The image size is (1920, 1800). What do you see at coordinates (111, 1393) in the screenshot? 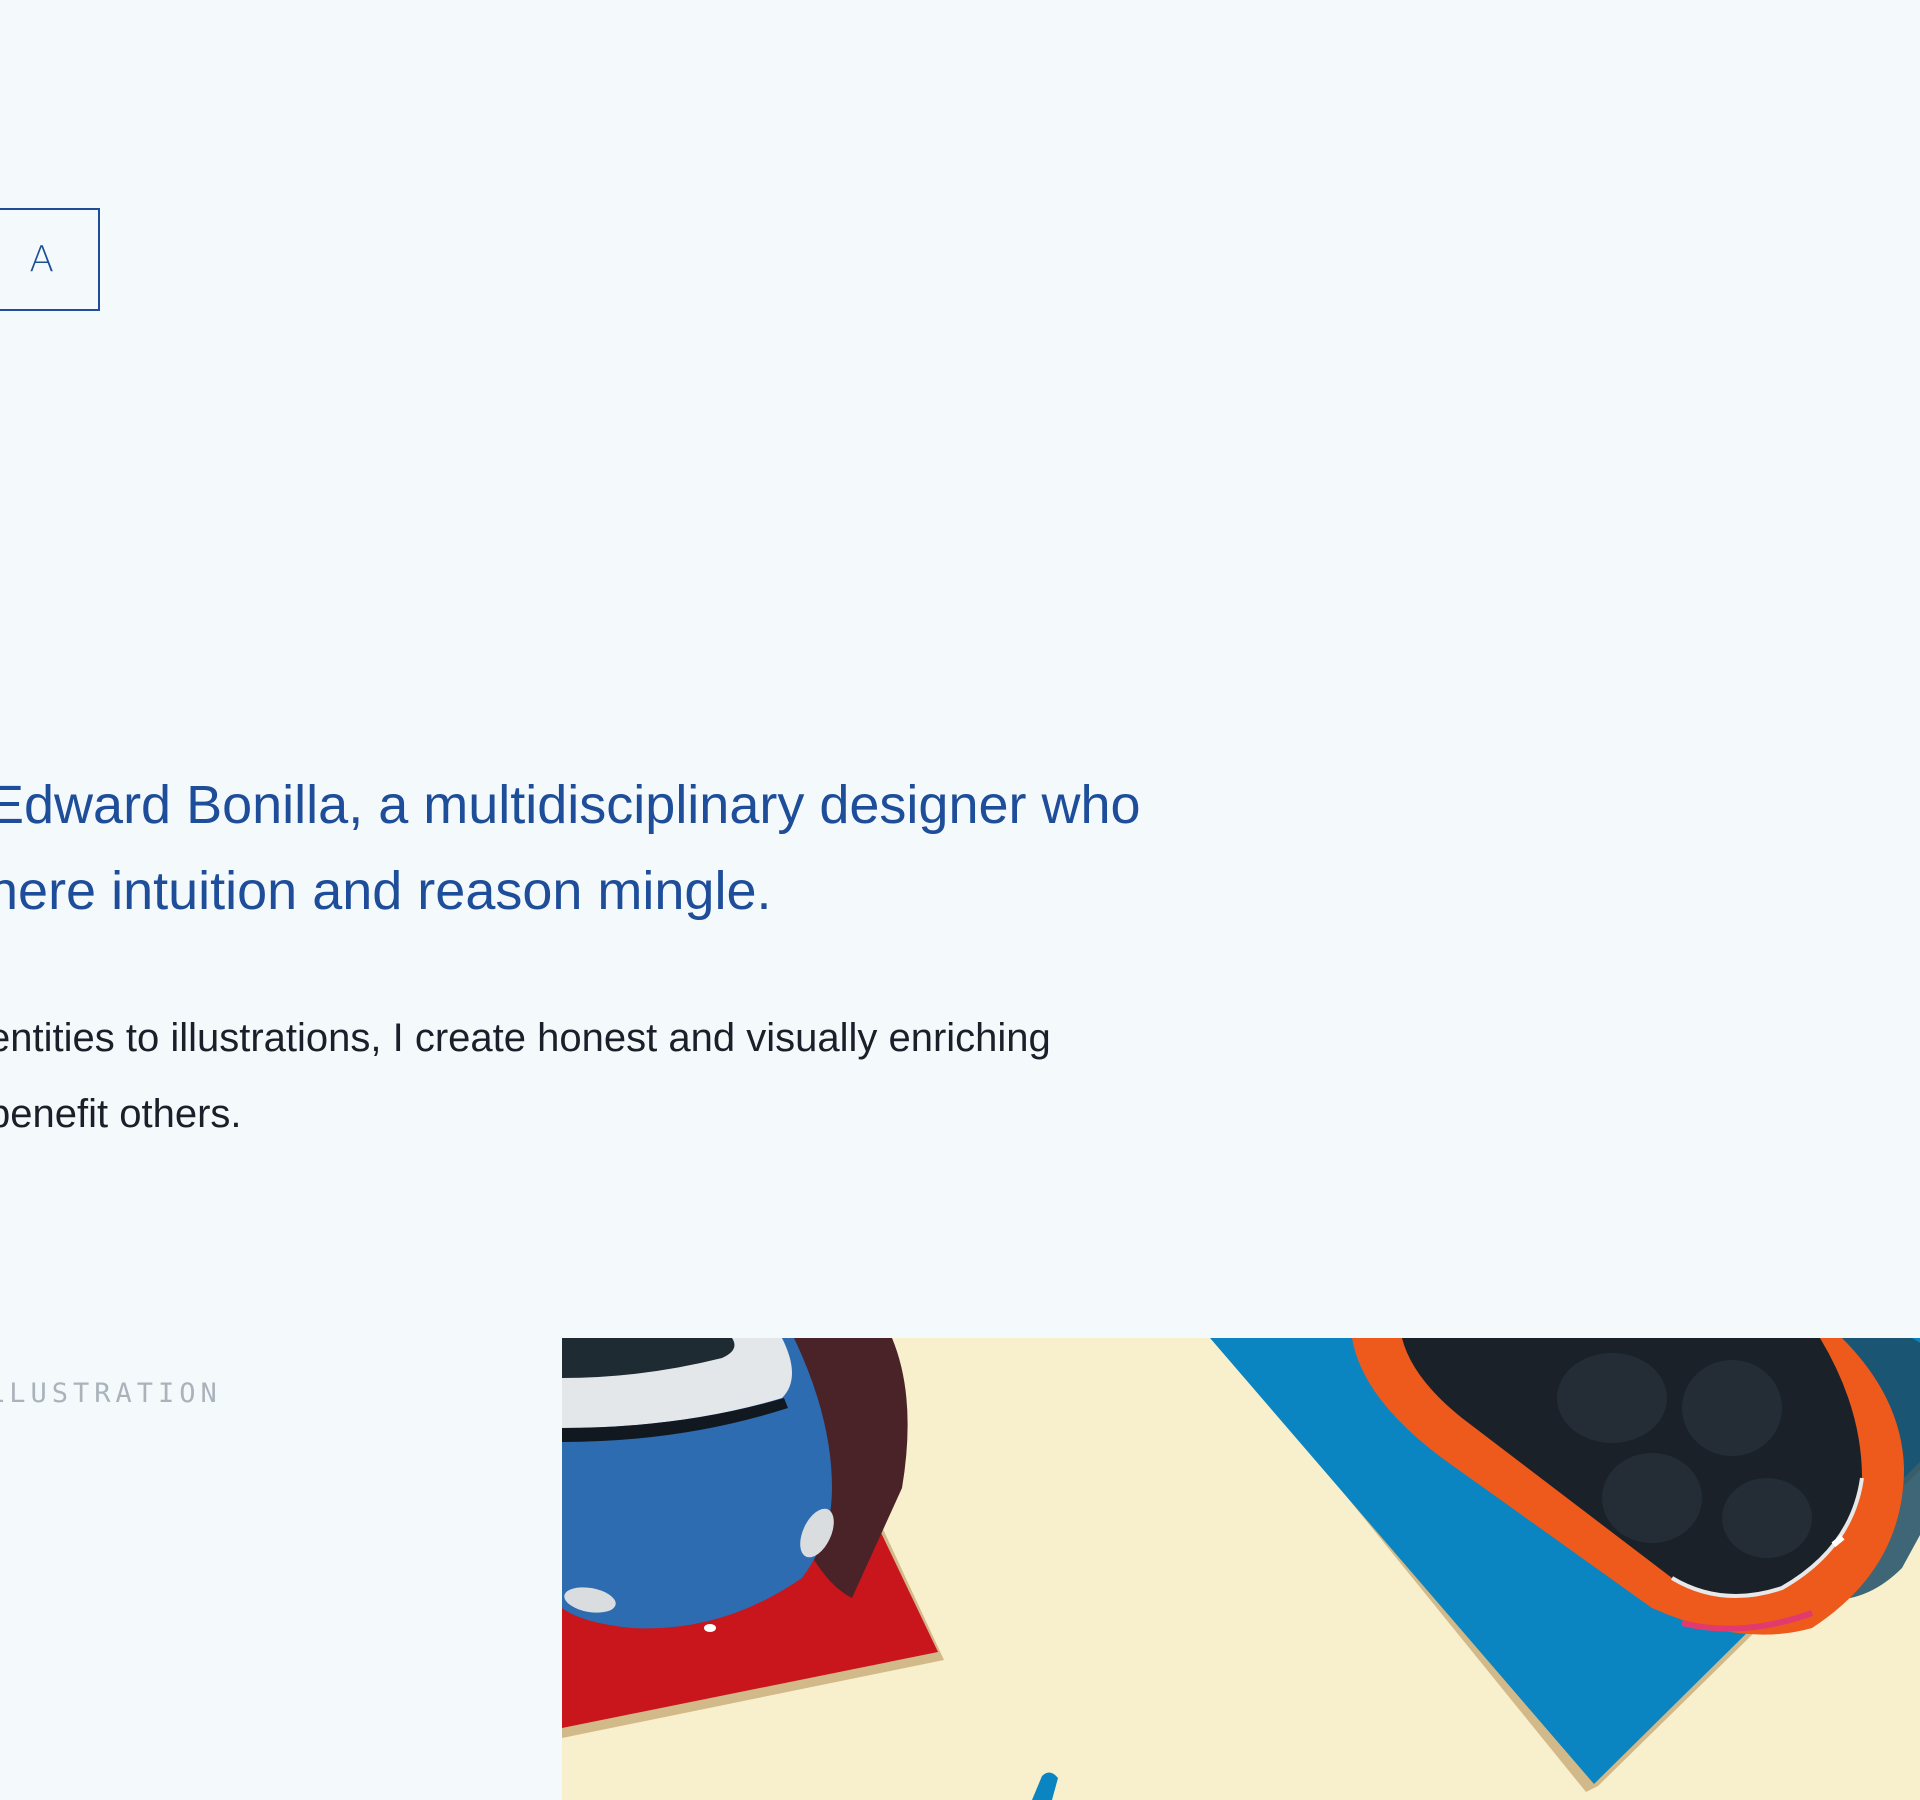
I see `section-label-illustration: LLUSTRATION` at bounding box center [111, 1393].